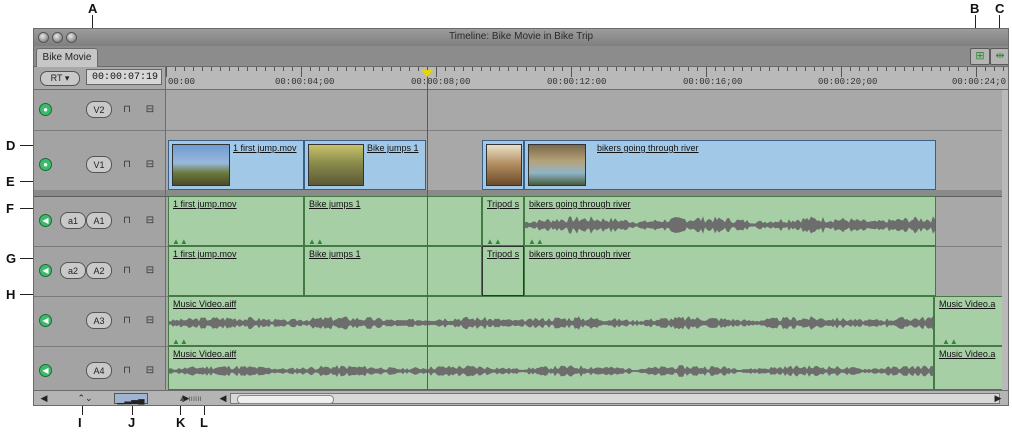 The width and height of the screenshot is (1012, 433). What do you see at coordinates (223, 398) in the screenshot?
I see `scroll-left-button: ◀` at bounding box center [223, 398].